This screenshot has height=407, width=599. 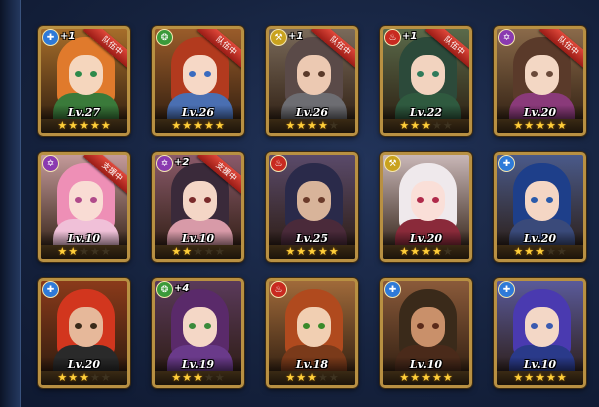 What do you see at coordinates (540, 81) in the screenshot?
I see `hero-card: ✡ 队伍中 Lv.20 ★ ★ ★ ★ ★` at bounding box center [540, 81].